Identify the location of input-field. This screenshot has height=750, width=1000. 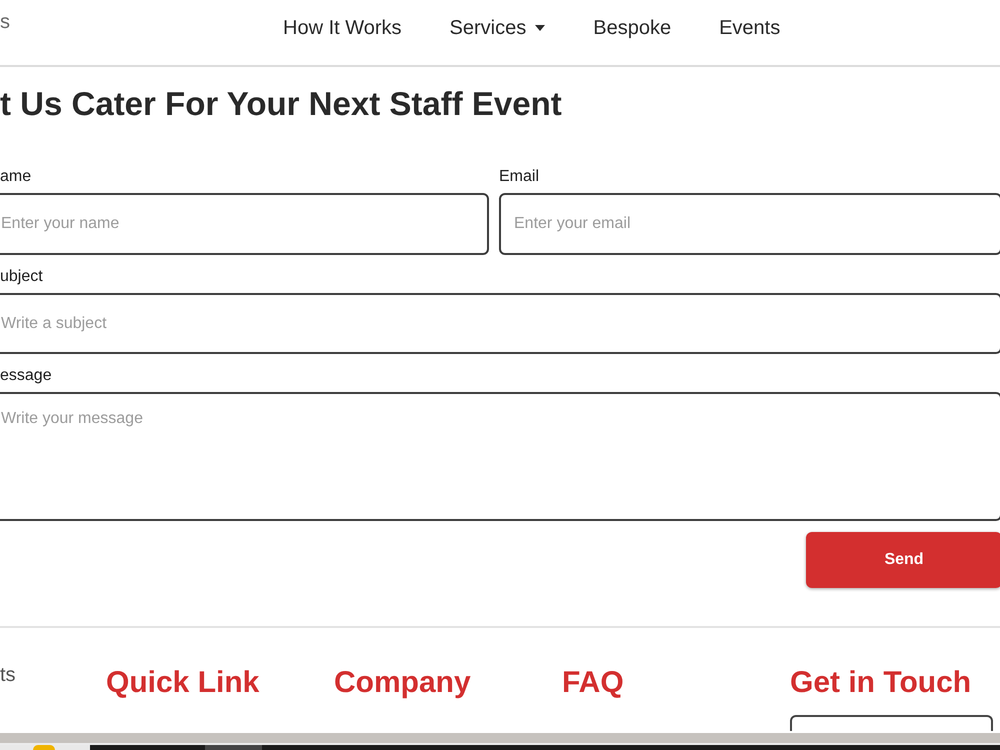
(891, 723).